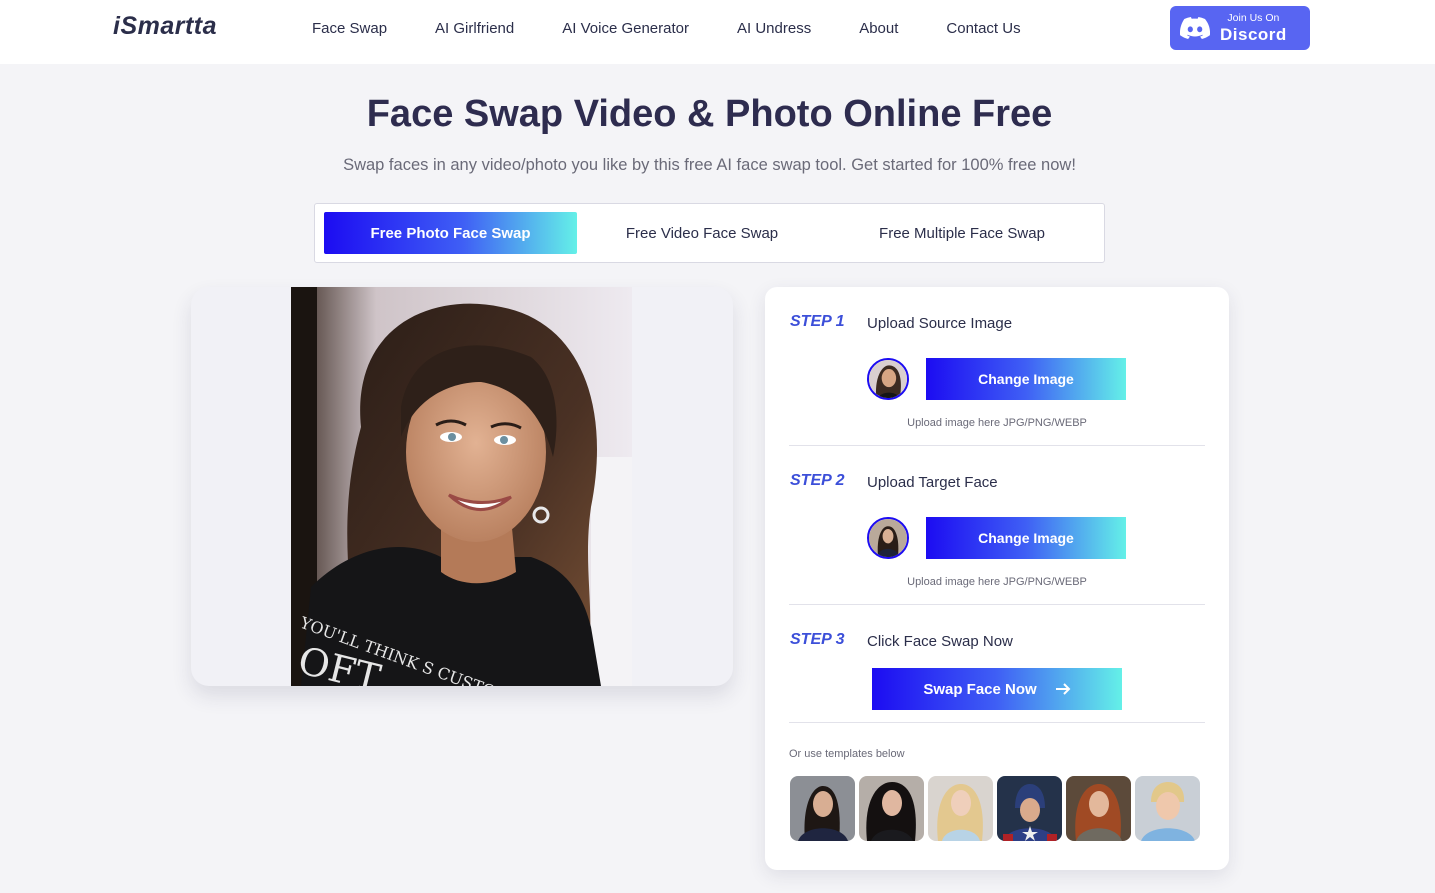  Describe the element at coordinates (997, 423) in the screenshot. I see `step-1-hint: Upload image here JPG/PNG/WEBP` at that location.